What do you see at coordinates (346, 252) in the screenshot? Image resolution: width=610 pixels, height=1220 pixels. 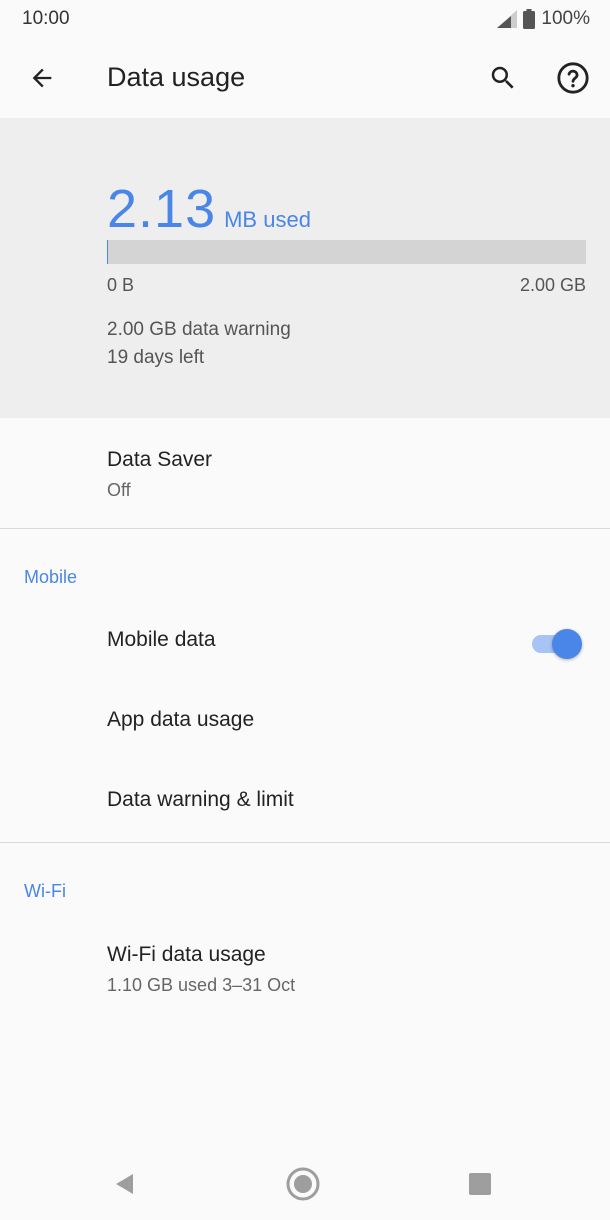 I see `usage-progress-bar` at bounding box center [346, 252].